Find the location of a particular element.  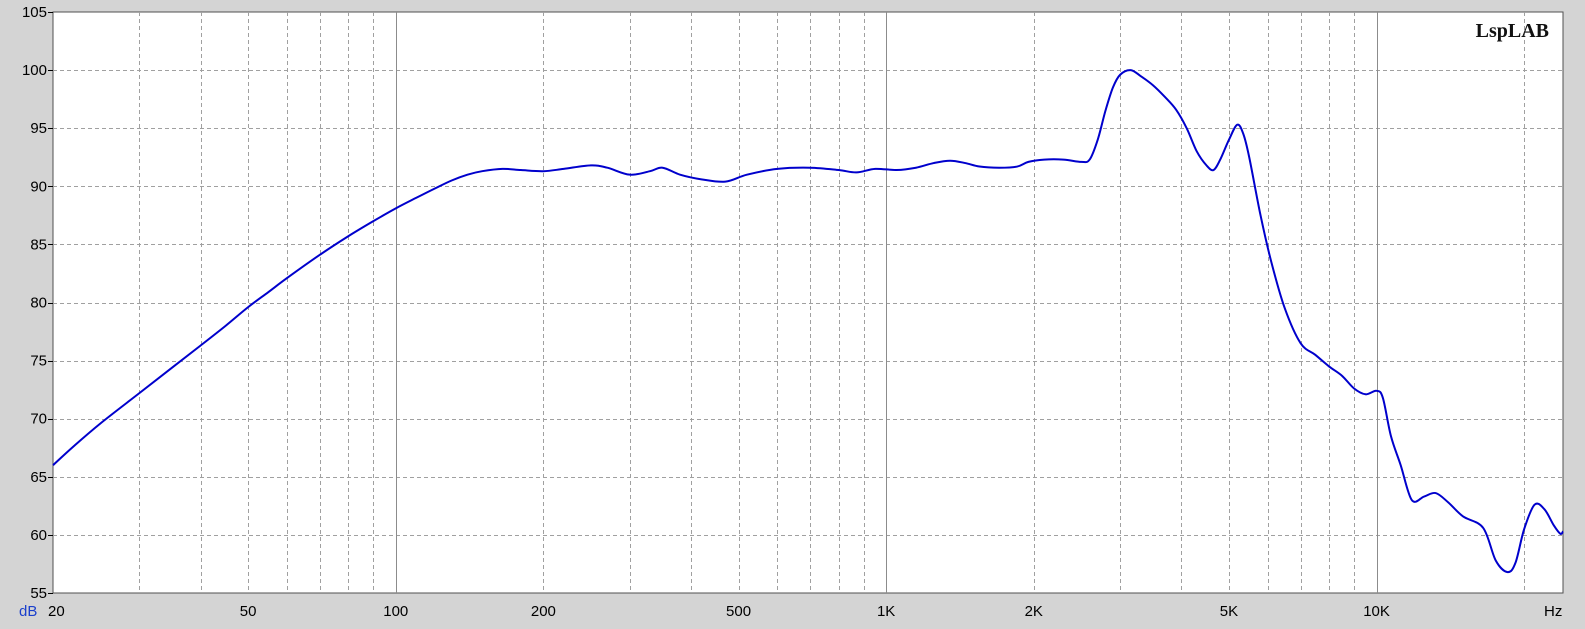

x-axis-ticks: 20 50 100 200 500 1K 2K 5K 10K is located at coordinates (719, 611).